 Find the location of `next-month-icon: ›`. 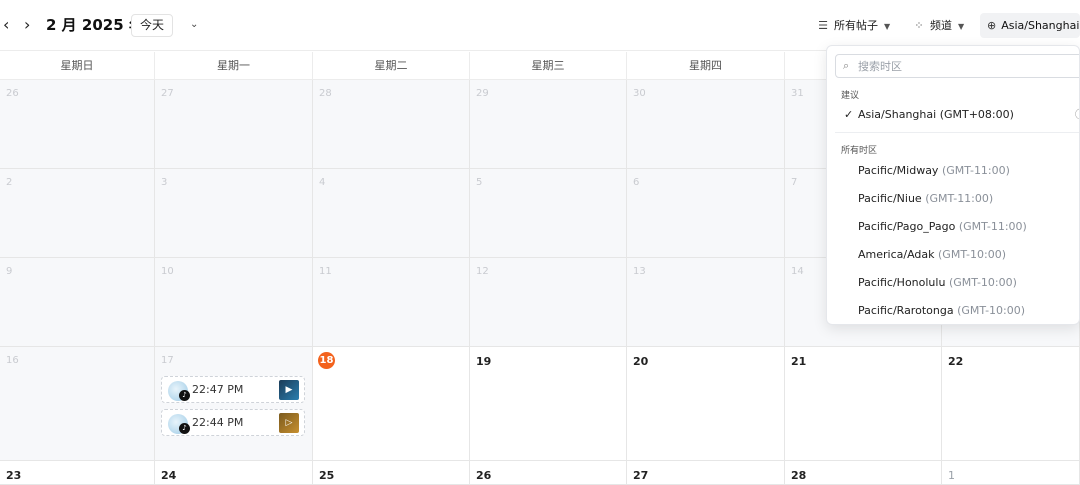

next-month-icon: › is located at coordinates (27, 25).